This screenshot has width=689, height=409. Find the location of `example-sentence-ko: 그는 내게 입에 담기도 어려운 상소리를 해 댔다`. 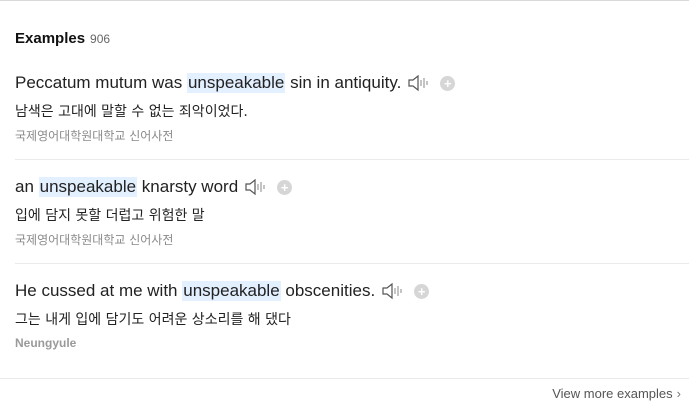

example-sentence-ko: 그는 내게 입에 담기도 어려운 상소리를 해 댔다 is located at coordinates (153, 320).